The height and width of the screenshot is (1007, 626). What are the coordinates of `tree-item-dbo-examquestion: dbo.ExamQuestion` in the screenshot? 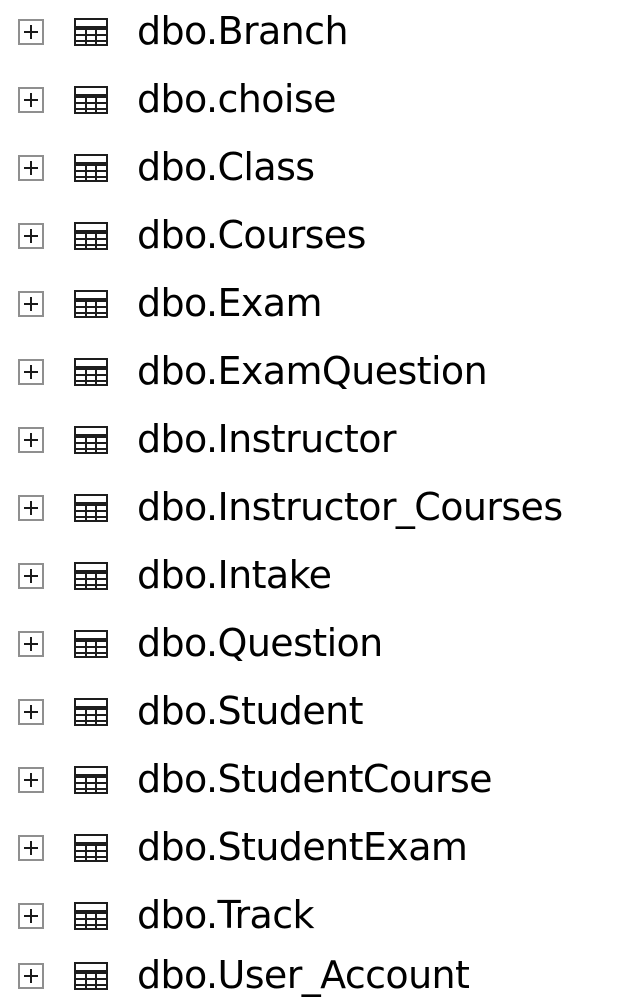 It's located at (313, 373).